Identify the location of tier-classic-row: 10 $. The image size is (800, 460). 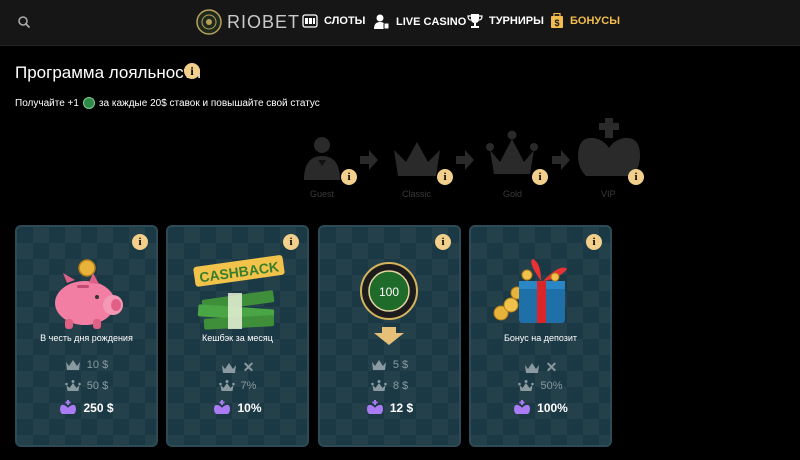
(86, 365).